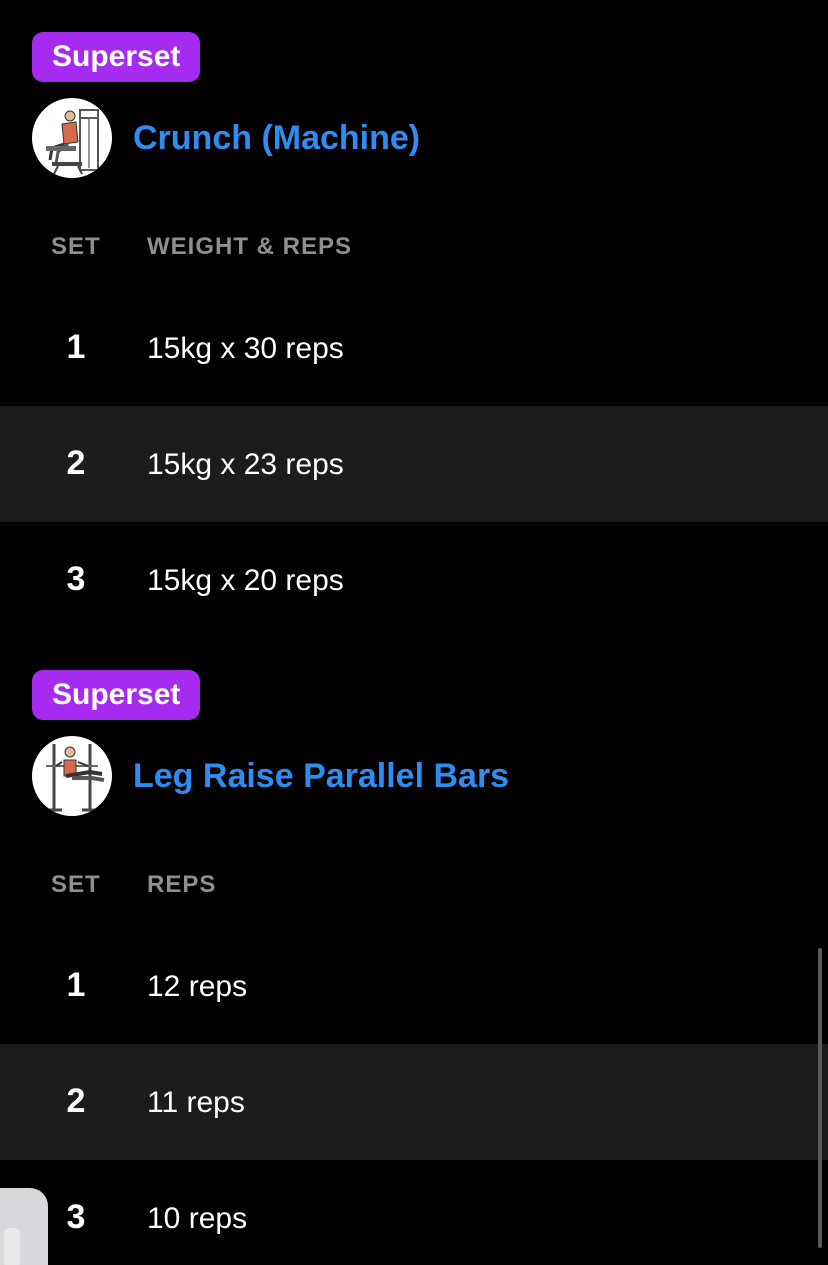  I want to click on exercise-header: Leg Raise Parallel Bars, so click(270, 776).